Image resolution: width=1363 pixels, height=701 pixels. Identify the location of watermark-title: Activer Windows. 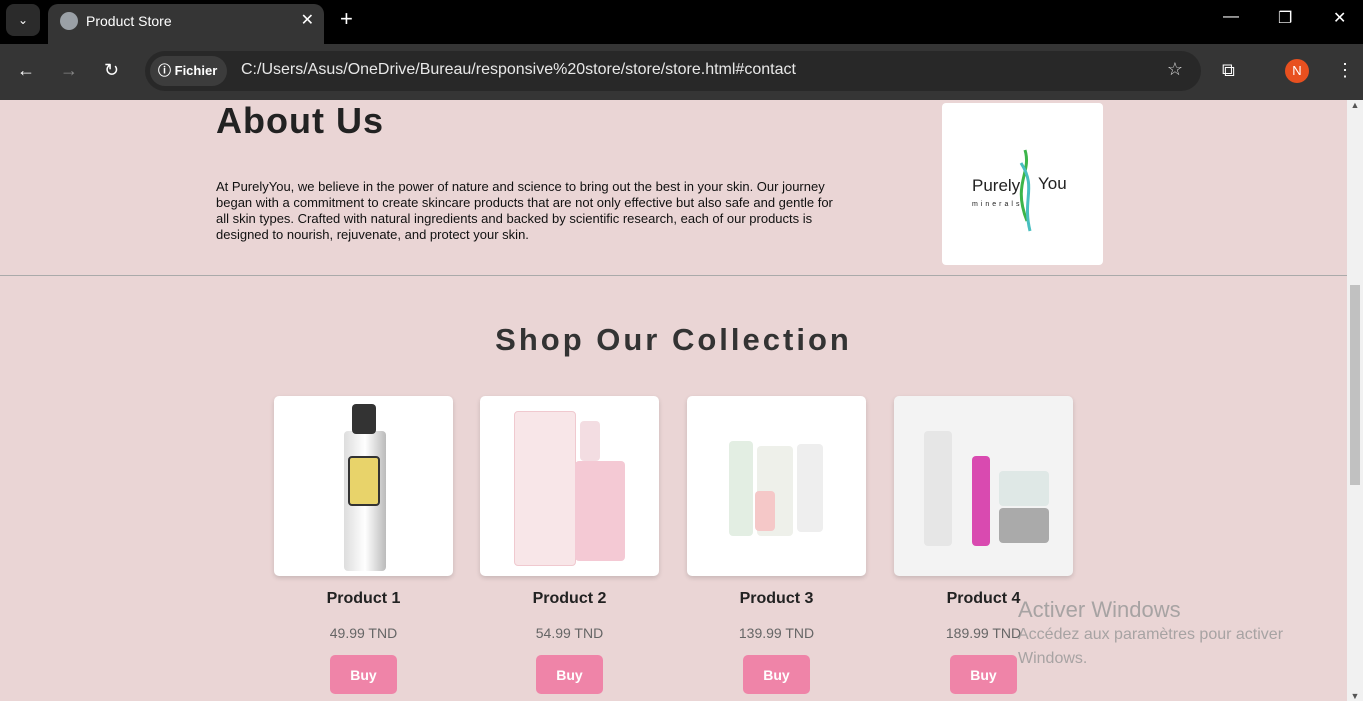
(1099, 609).